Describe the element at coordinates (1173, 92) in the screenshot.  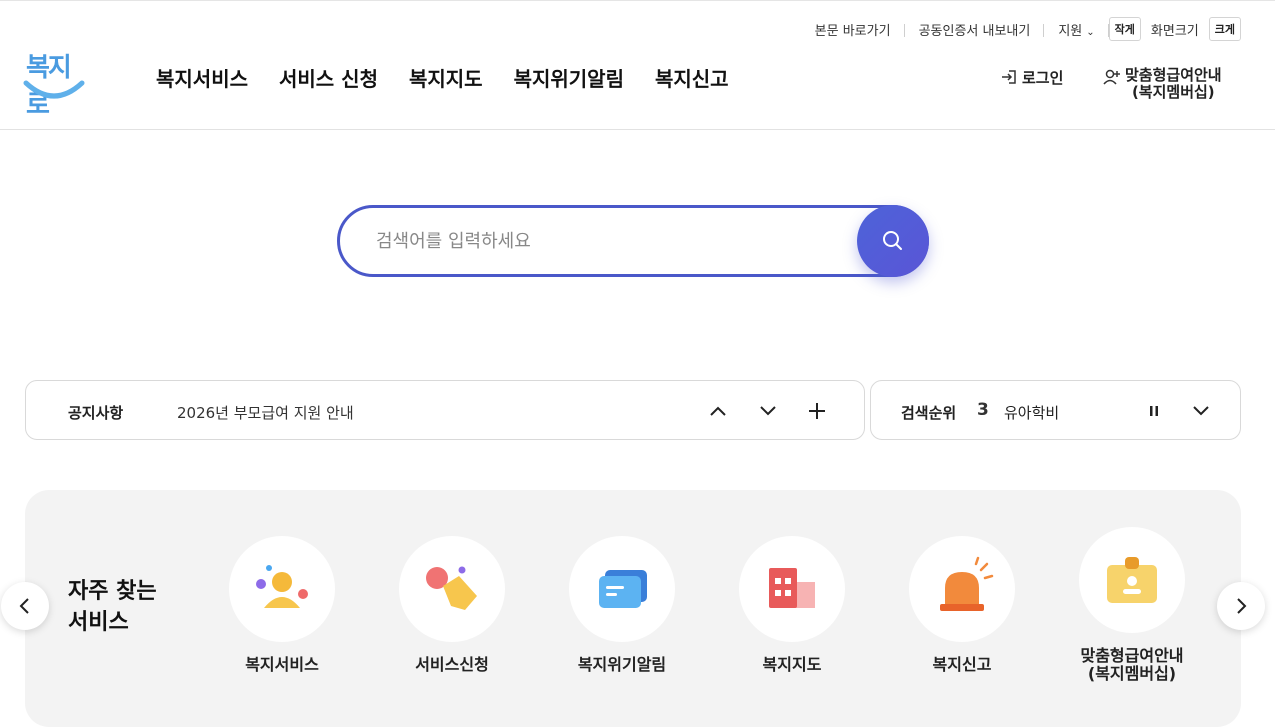
I see `membership-label-2: (복지멤버십)` at that location.